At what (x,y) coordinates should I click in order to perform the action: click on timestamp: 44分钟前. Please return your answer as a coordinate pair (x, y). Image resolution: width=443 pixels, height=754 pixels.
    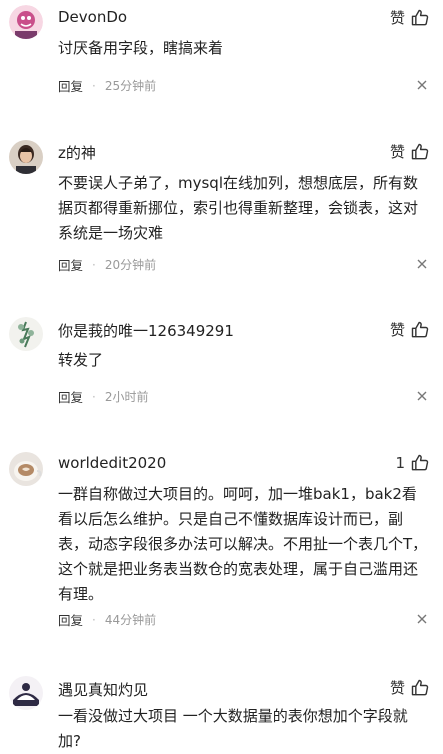
    Looking at the image, I should click on (130, 620).